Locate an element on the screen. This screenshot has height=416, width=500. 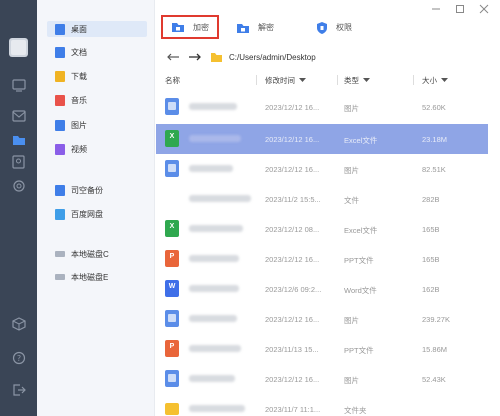
sidebar-item-disk-e: 本地磁盘E is located at coordinates (81, 277).